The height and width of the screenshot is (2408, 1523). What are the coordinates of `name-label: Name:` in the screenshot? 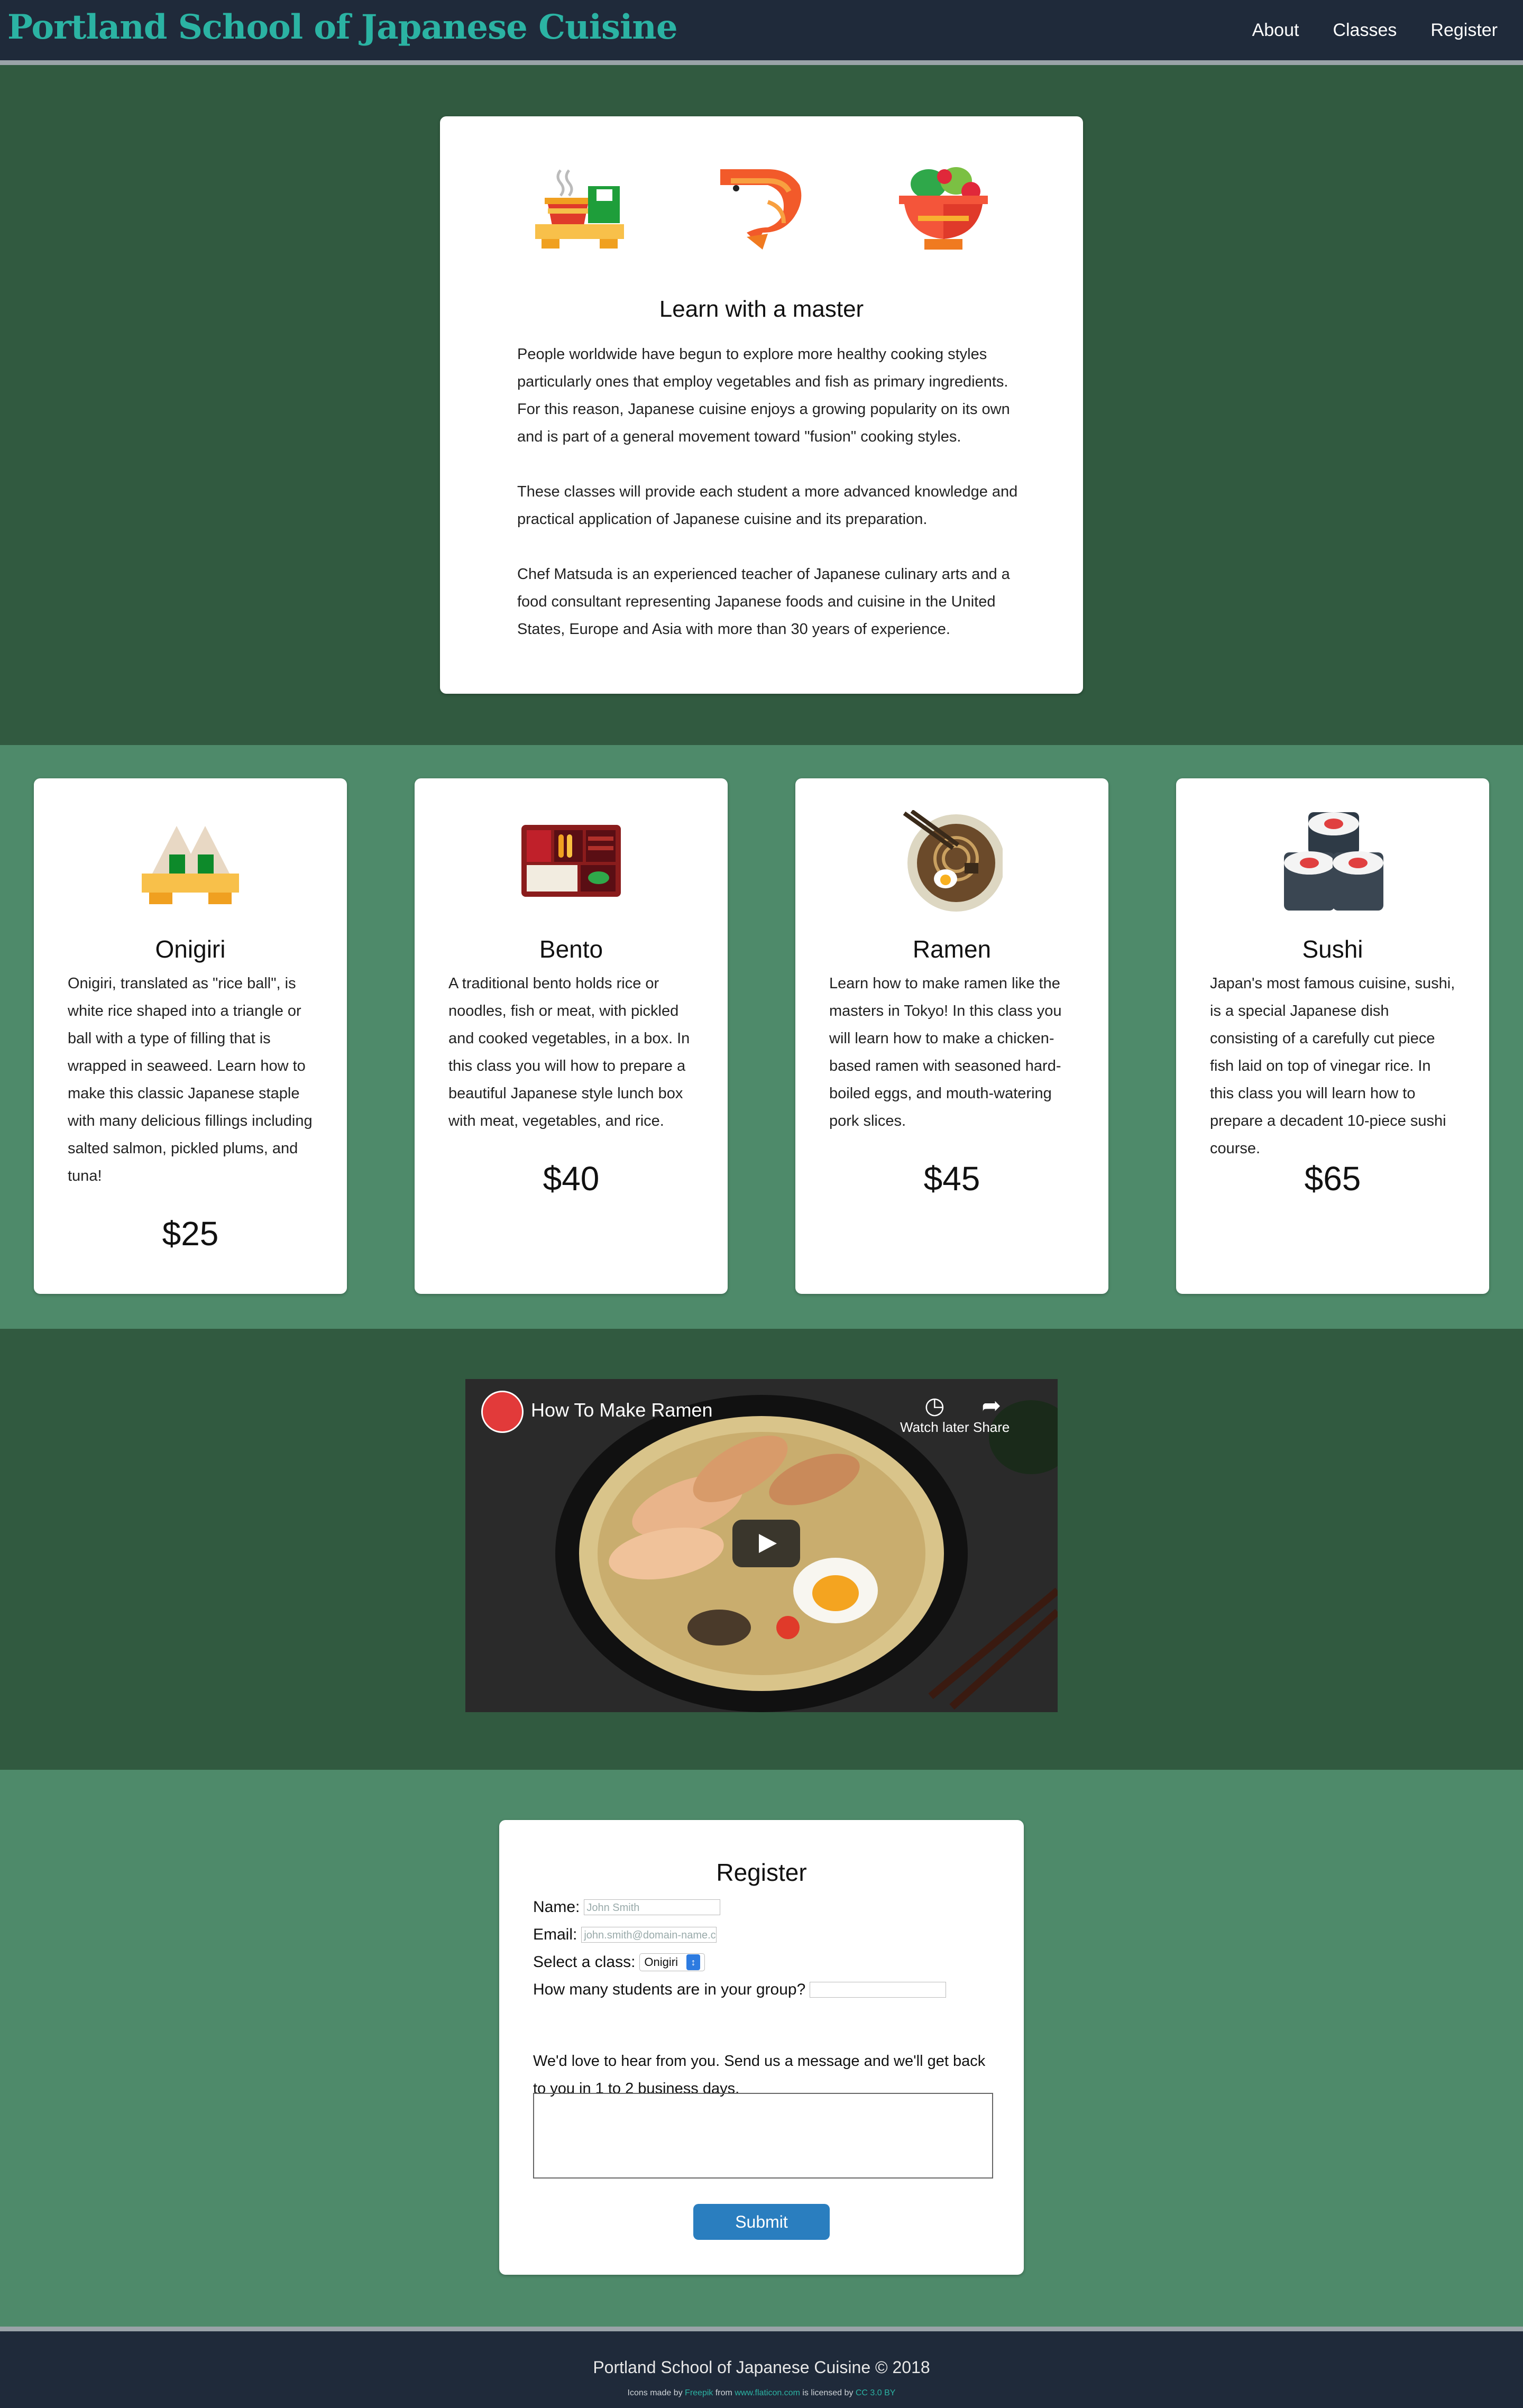 It's located at (556, 1907).